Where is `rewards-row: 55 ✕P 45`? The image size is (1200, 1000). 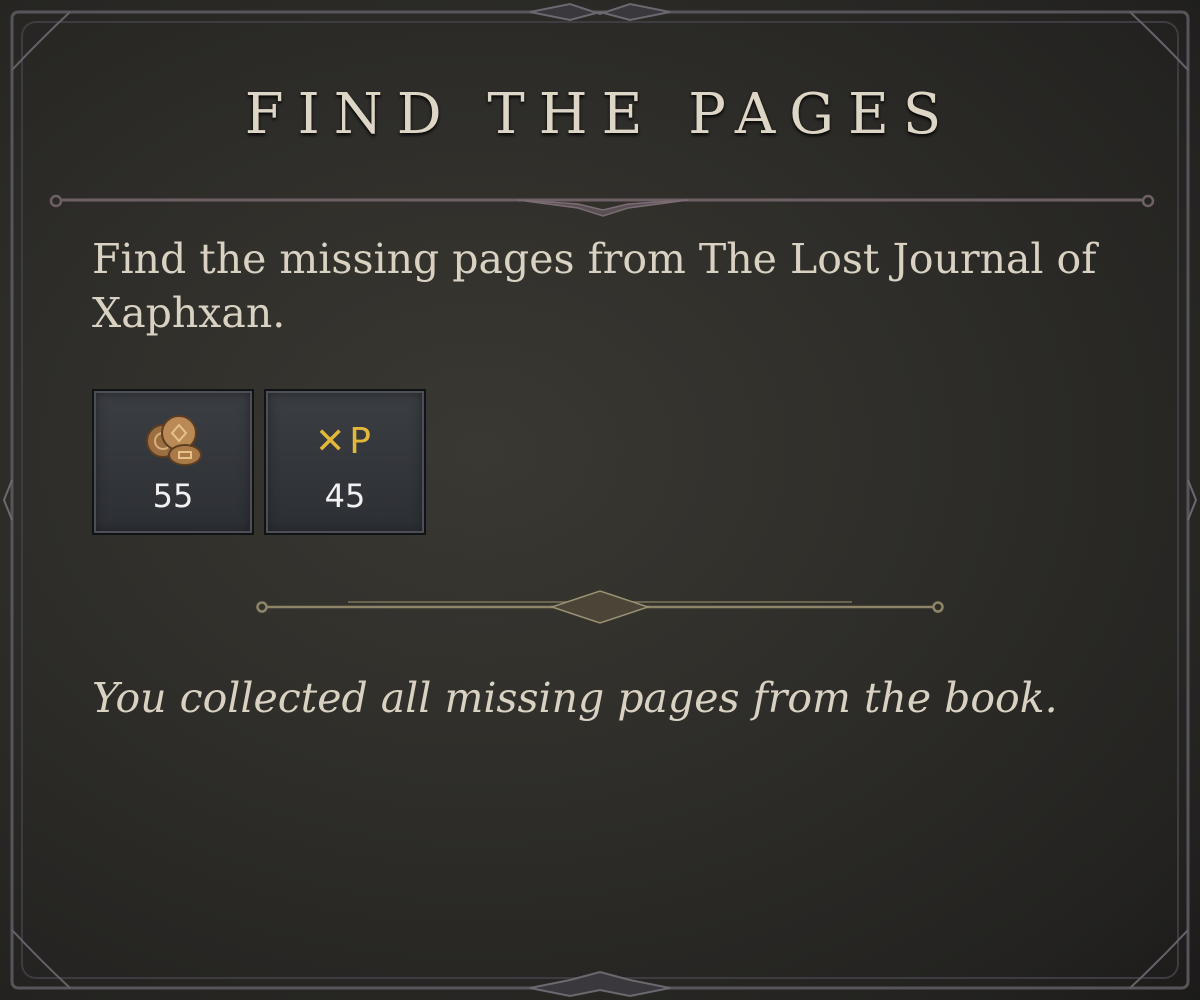
rewards-row: 55 ✕P 45 is located at coordinates (259, 462).